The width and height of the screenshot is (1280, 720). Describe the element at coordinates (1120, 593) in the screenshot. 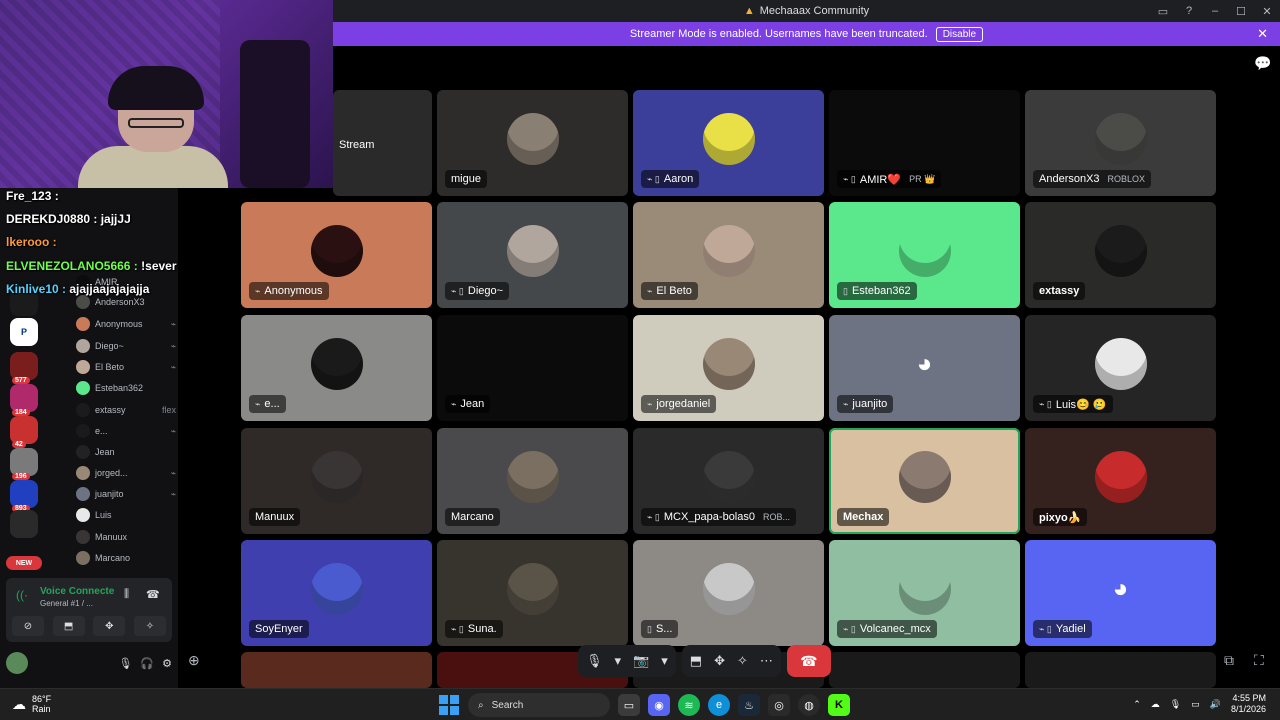

I see `participant-tile: ◕ ⌁ ▯ Yadiel` at that location.